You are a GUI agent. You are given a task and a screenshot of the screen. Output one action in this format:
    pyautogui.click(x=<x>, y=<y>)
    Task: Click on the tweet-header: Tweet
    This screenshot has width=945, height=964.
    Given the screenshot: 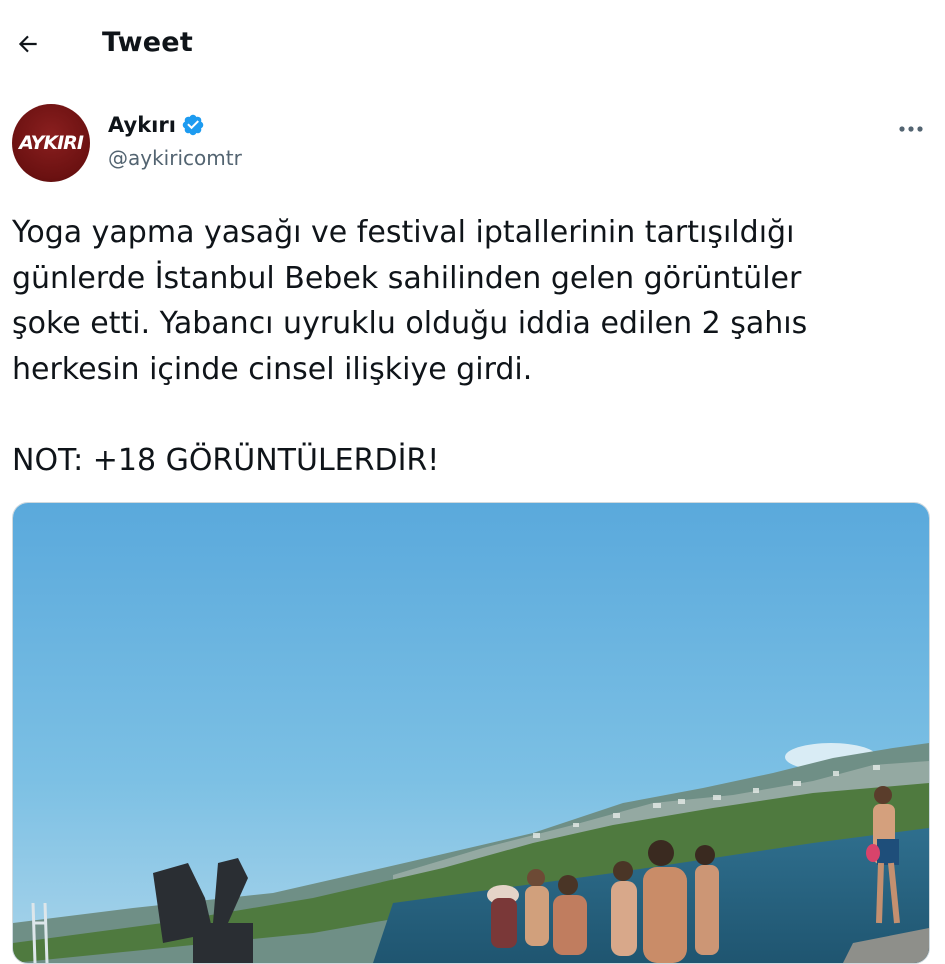 What is the action you would take?
    pyautogui.click(x=472, y=44)
    